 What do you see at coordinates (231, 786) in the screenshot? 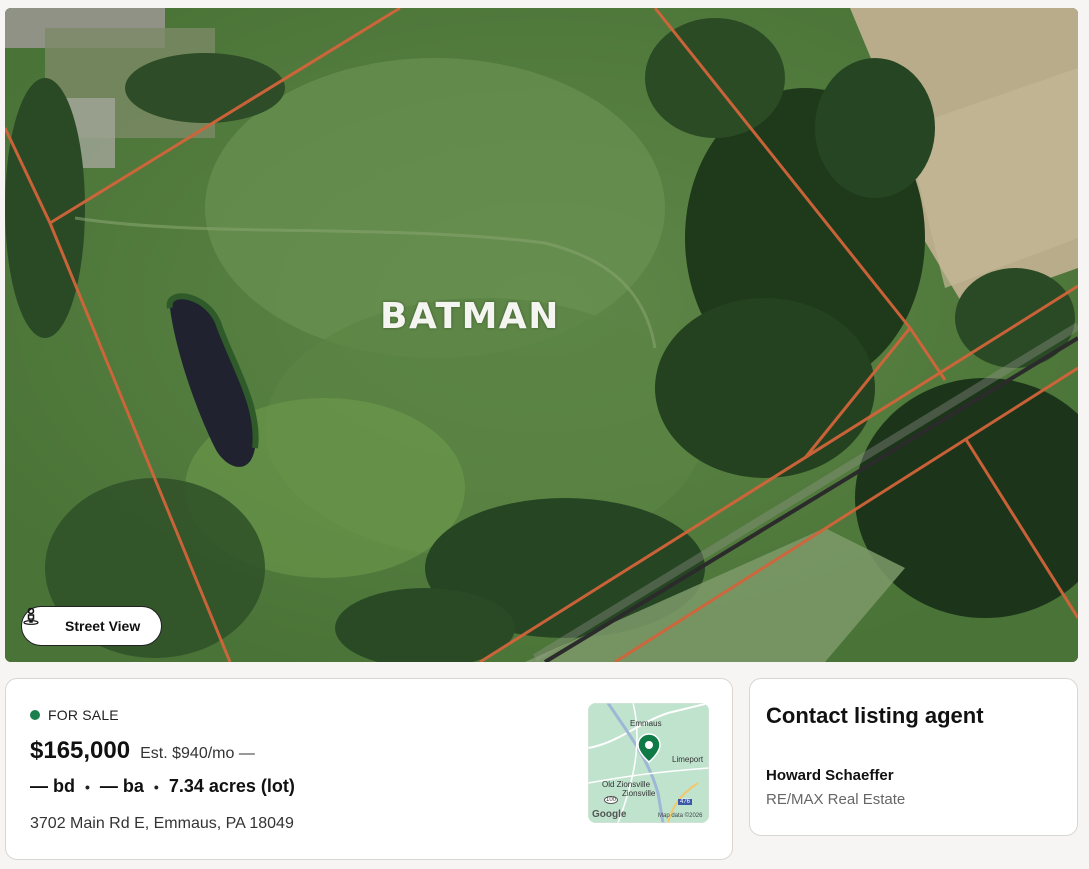
I see `lot-size-value: 7.34 acres (lot)` at bounding box center [231, 786].